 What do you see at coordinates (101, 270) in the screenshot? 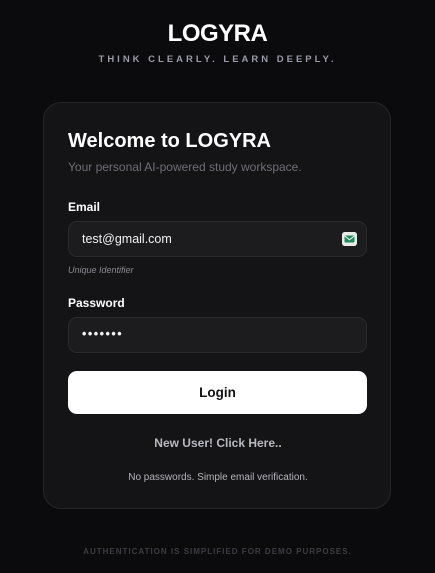
I see `email-hint: Unique Identifier` at bounding box center [101, 270].